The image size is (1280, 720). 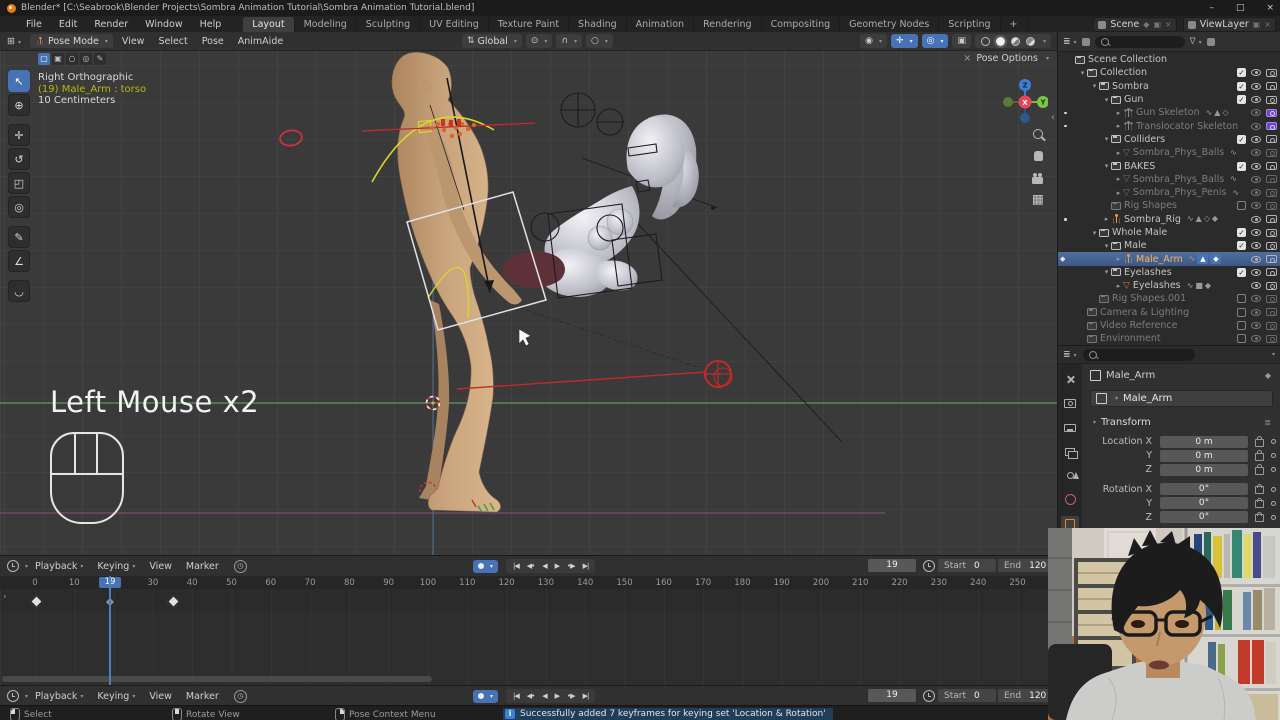 I want to click on editor-type-clock-icon, so click(x=13, y=696).